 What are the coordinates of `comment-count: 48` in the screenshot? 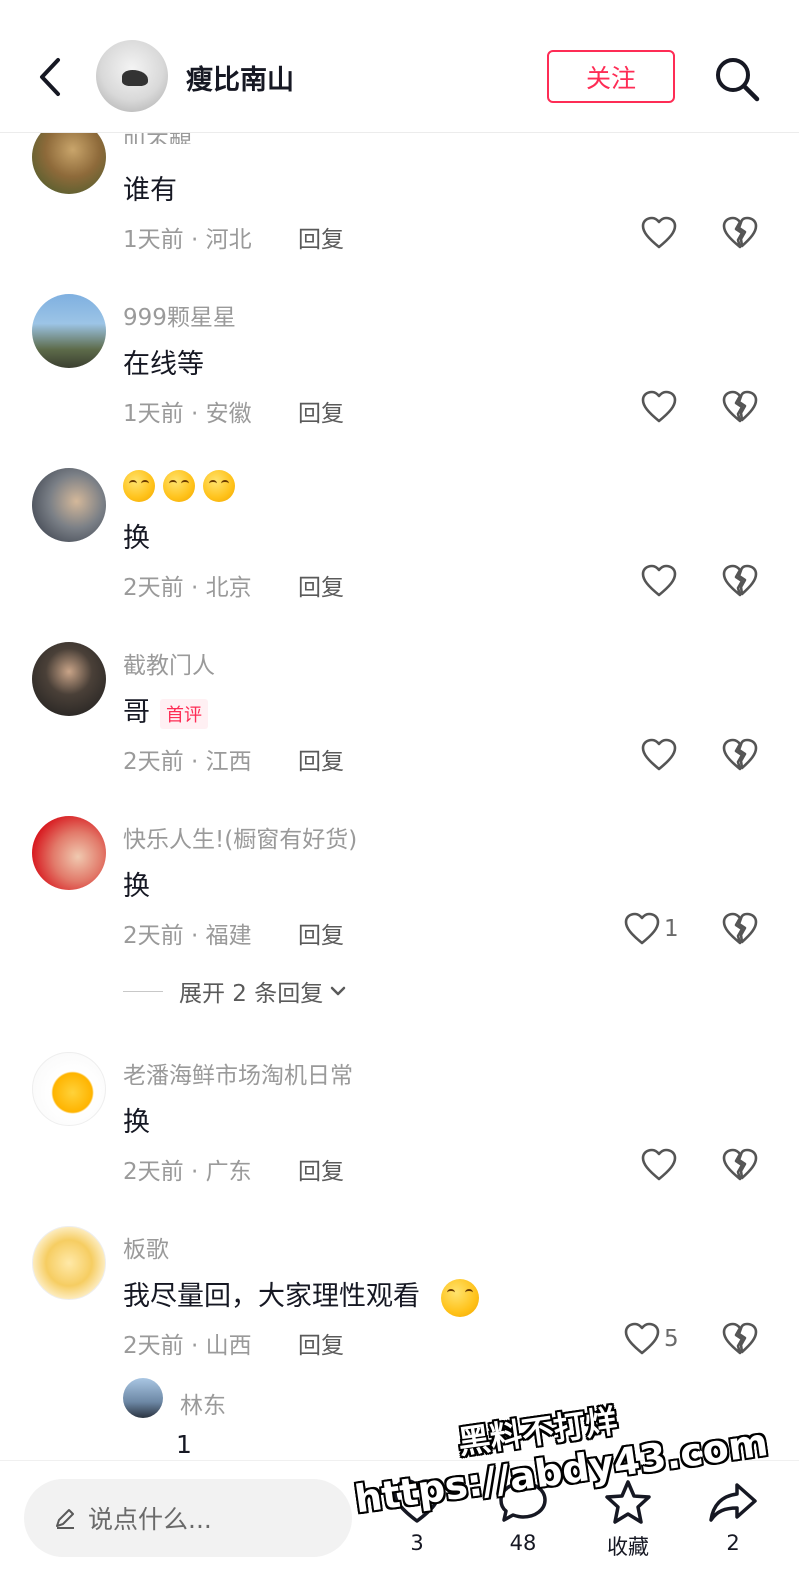 It's located at (523, 1543).